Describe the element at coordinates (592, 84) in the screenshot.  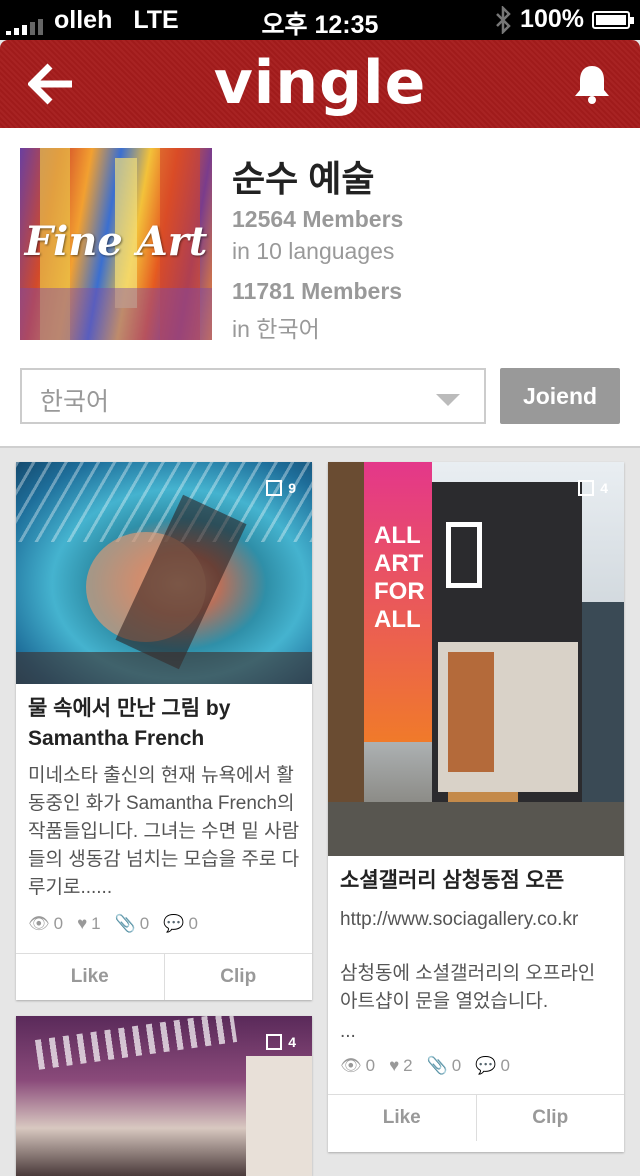
I see `bell-icon` at that location.